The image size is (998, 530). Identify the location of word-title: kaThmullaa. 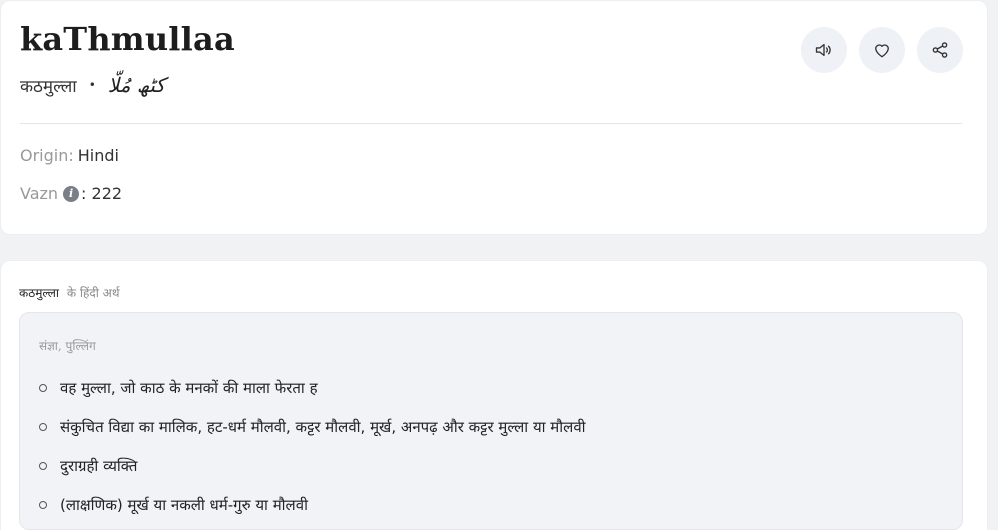
(127, 39).